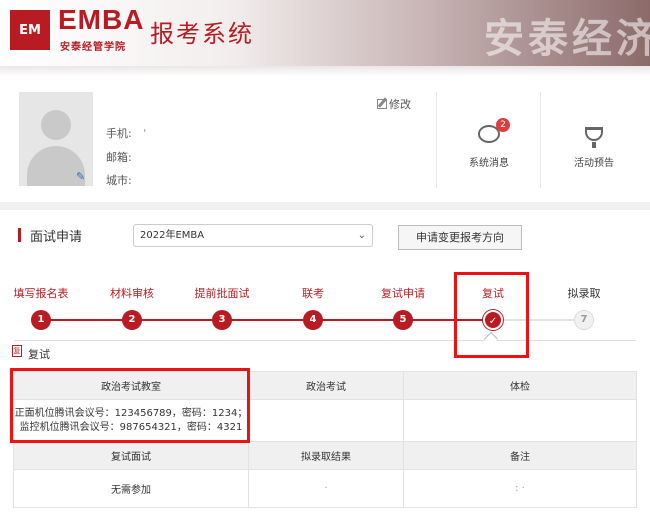  Describe the element at coordinates (222, 293) in the screenshot. I see `step-label: 提前批面试` at that location.